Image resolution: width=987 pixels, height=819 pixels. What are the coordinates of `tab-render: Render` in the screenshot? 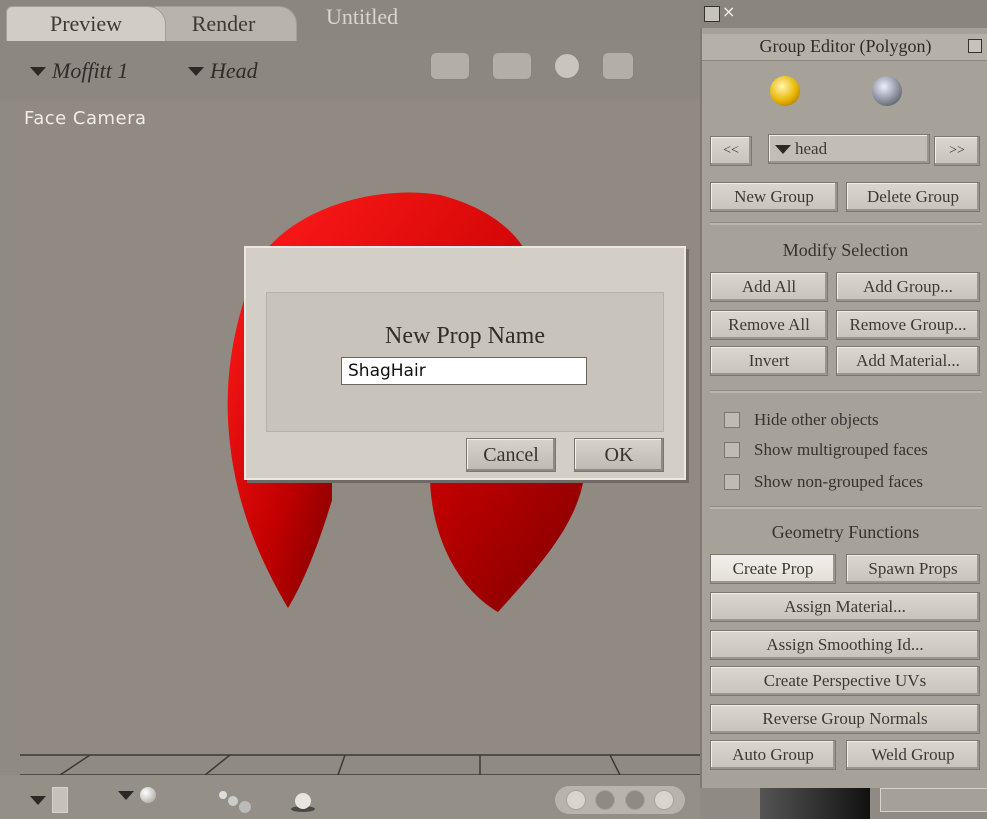 It's located at (223, 23).